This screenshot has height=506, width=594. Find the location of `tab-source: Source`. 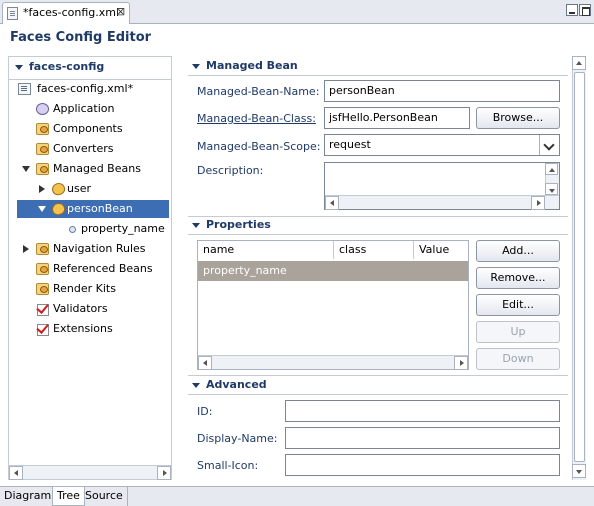

tab-source: Source is located at coordinates (104, 496).